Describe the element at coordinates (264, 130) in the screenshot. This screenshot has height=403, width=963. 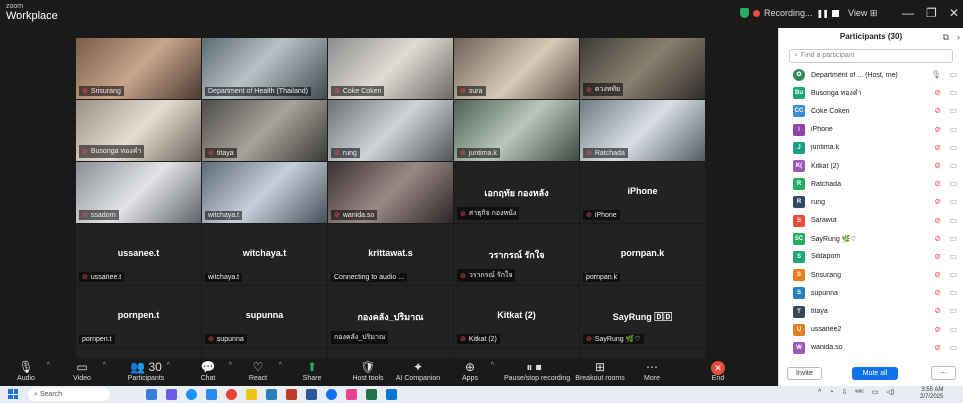
I see `video-tile: ⊘ titaya` at that location.